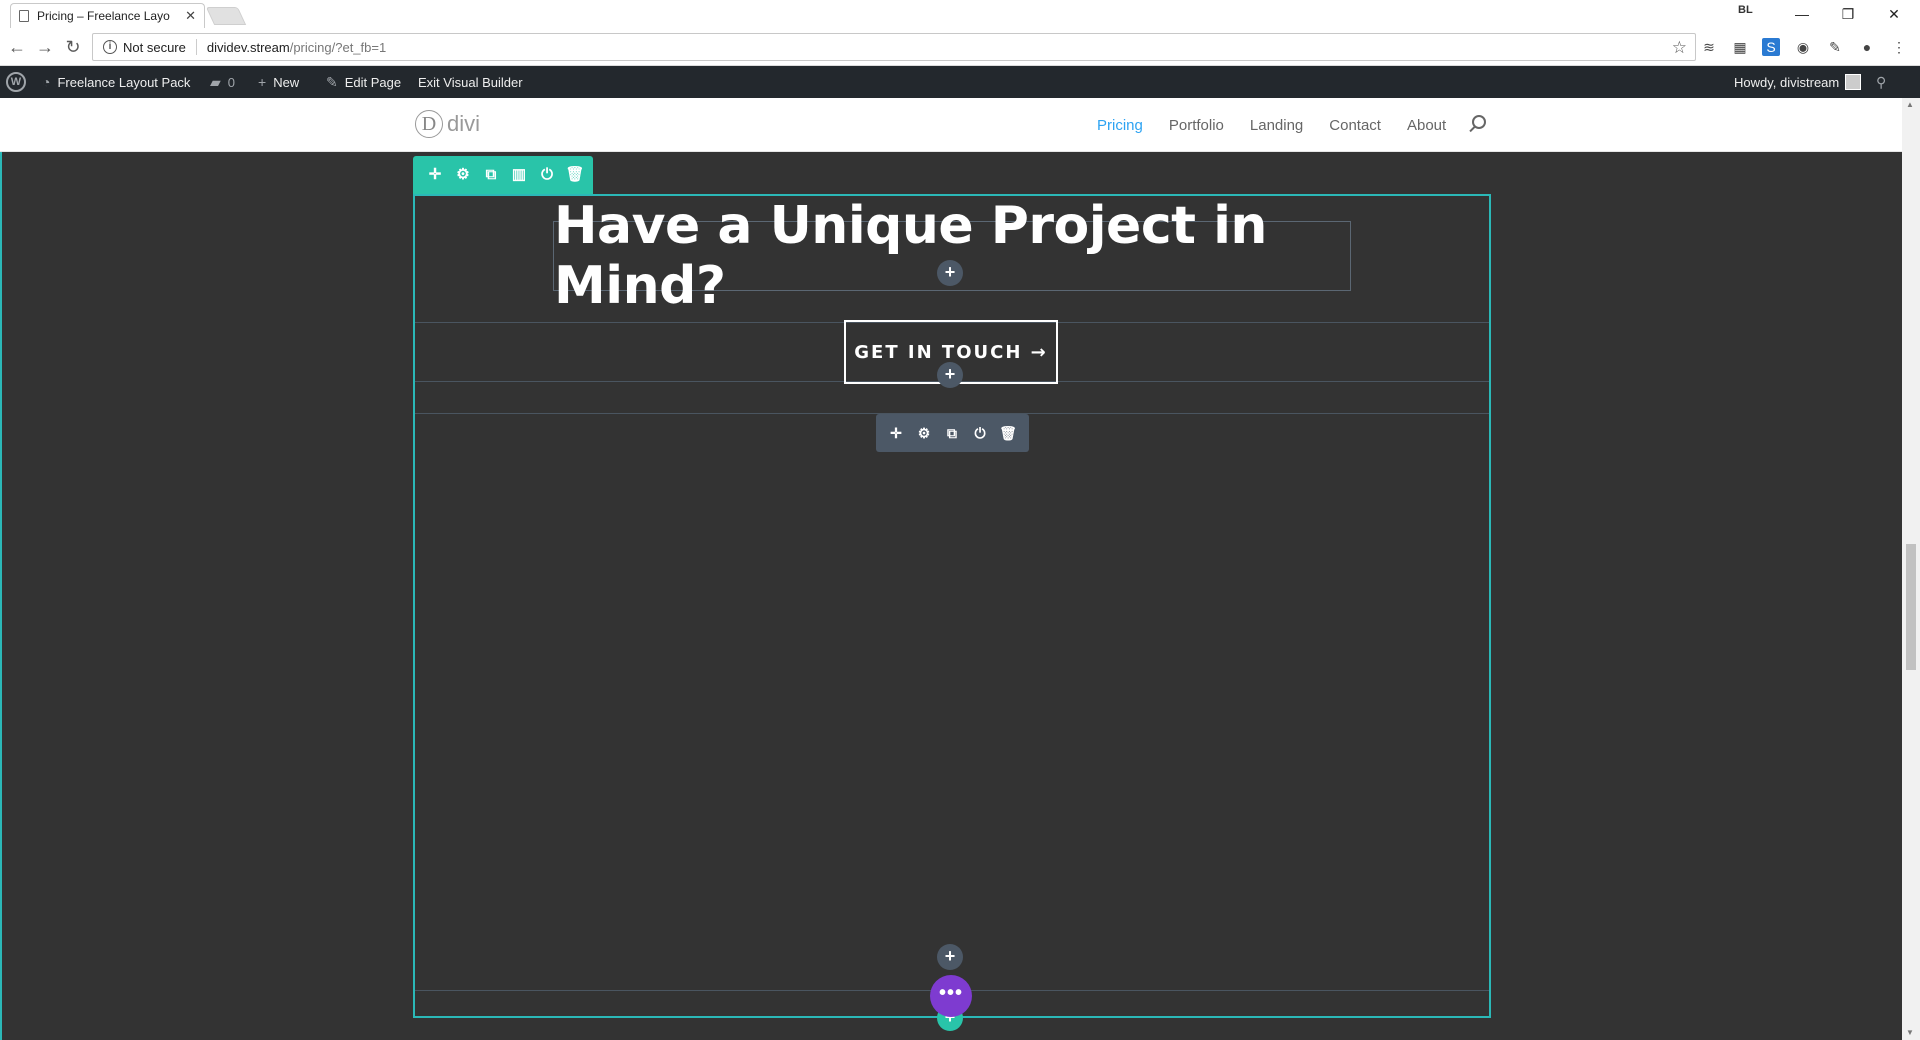 The height and width of the screenshot is (1040, 1920). I want to click on builder-settings-button: •••, so click(951, 996).